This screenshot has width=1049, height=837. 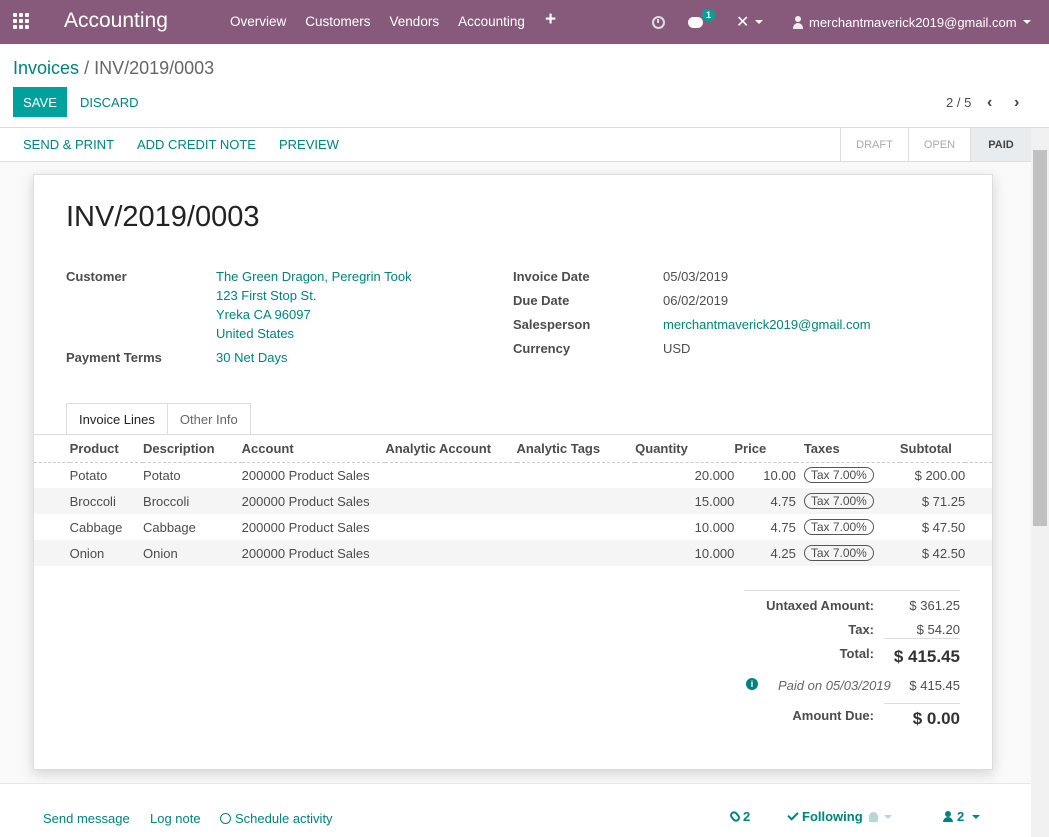 What do you see at coordinates (192, 553) in the screenshot?
I see `row-description: Onion` at bounding box center [192, 553].